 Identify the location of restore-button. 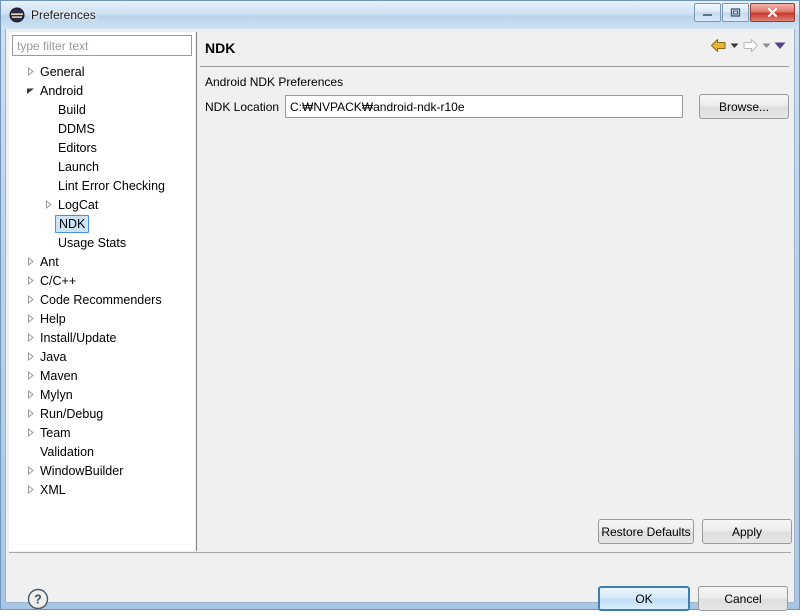
(735, 12).